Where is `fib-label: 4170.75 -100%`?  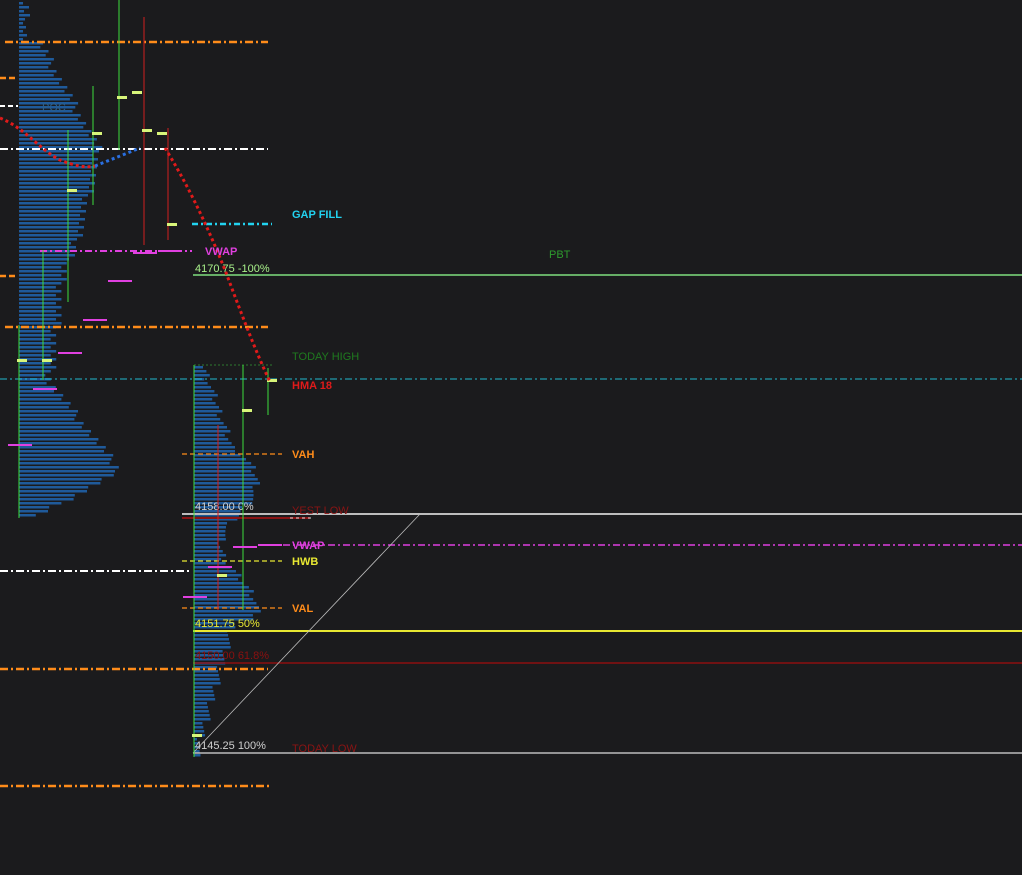
fib-label: 4170.75 -100% is located at coordinates (232, 269).